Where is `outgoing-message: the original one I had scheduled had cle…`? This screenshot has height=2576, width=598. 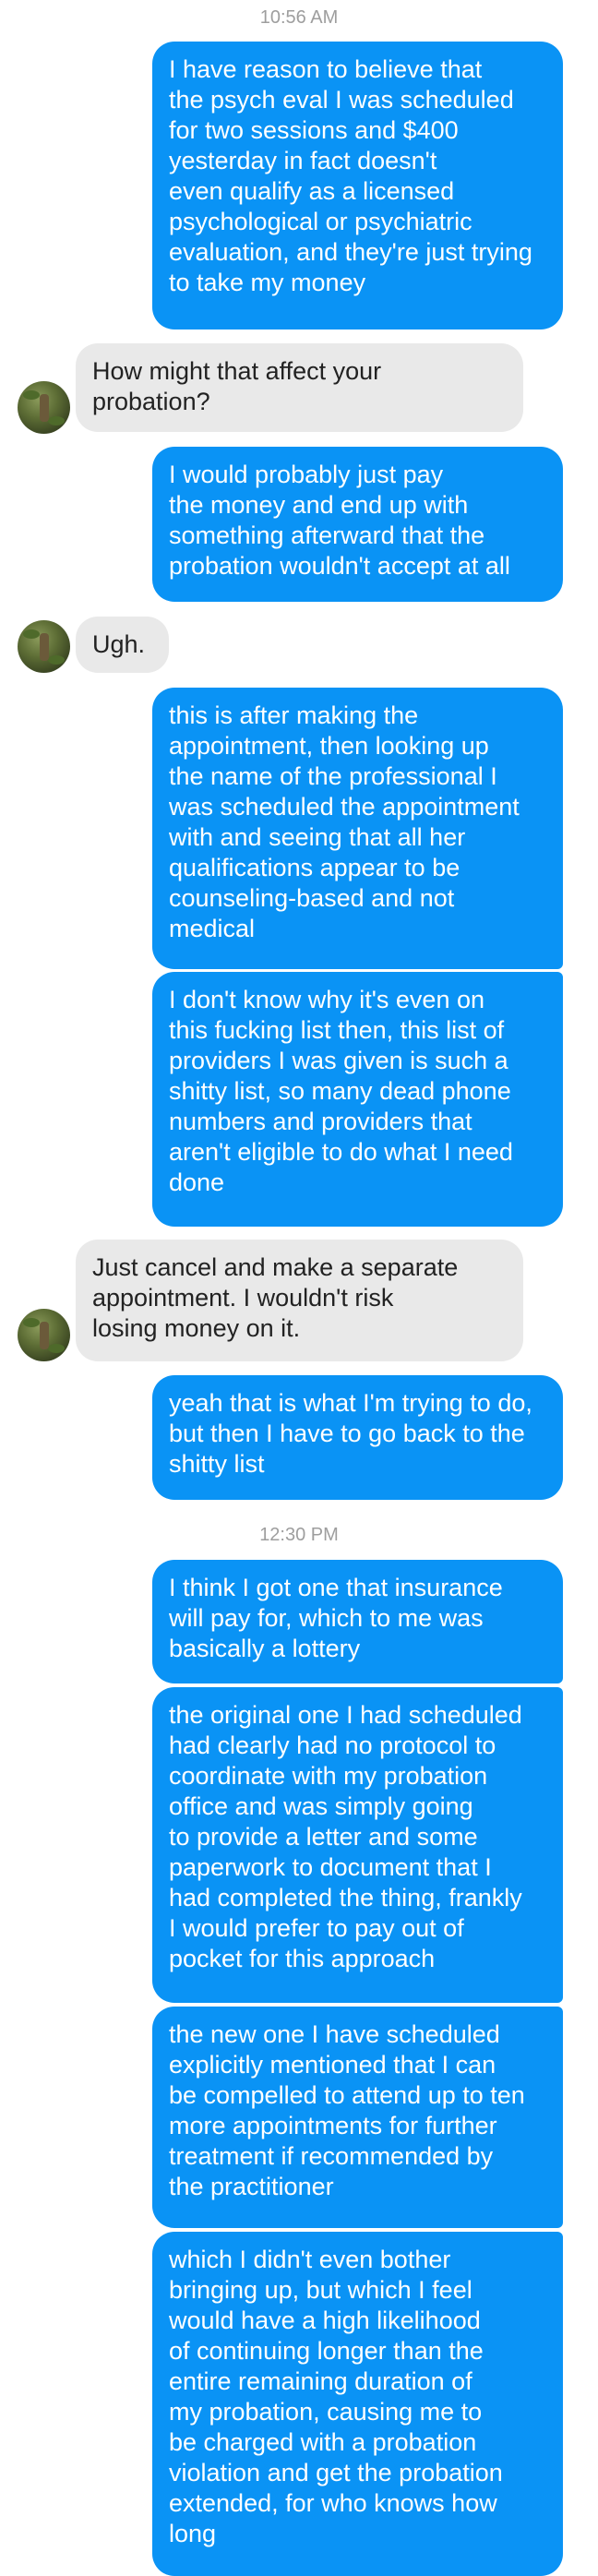 outgoing-message: the original one I had scheduled had cle… is located at coordinates (357, 1845).